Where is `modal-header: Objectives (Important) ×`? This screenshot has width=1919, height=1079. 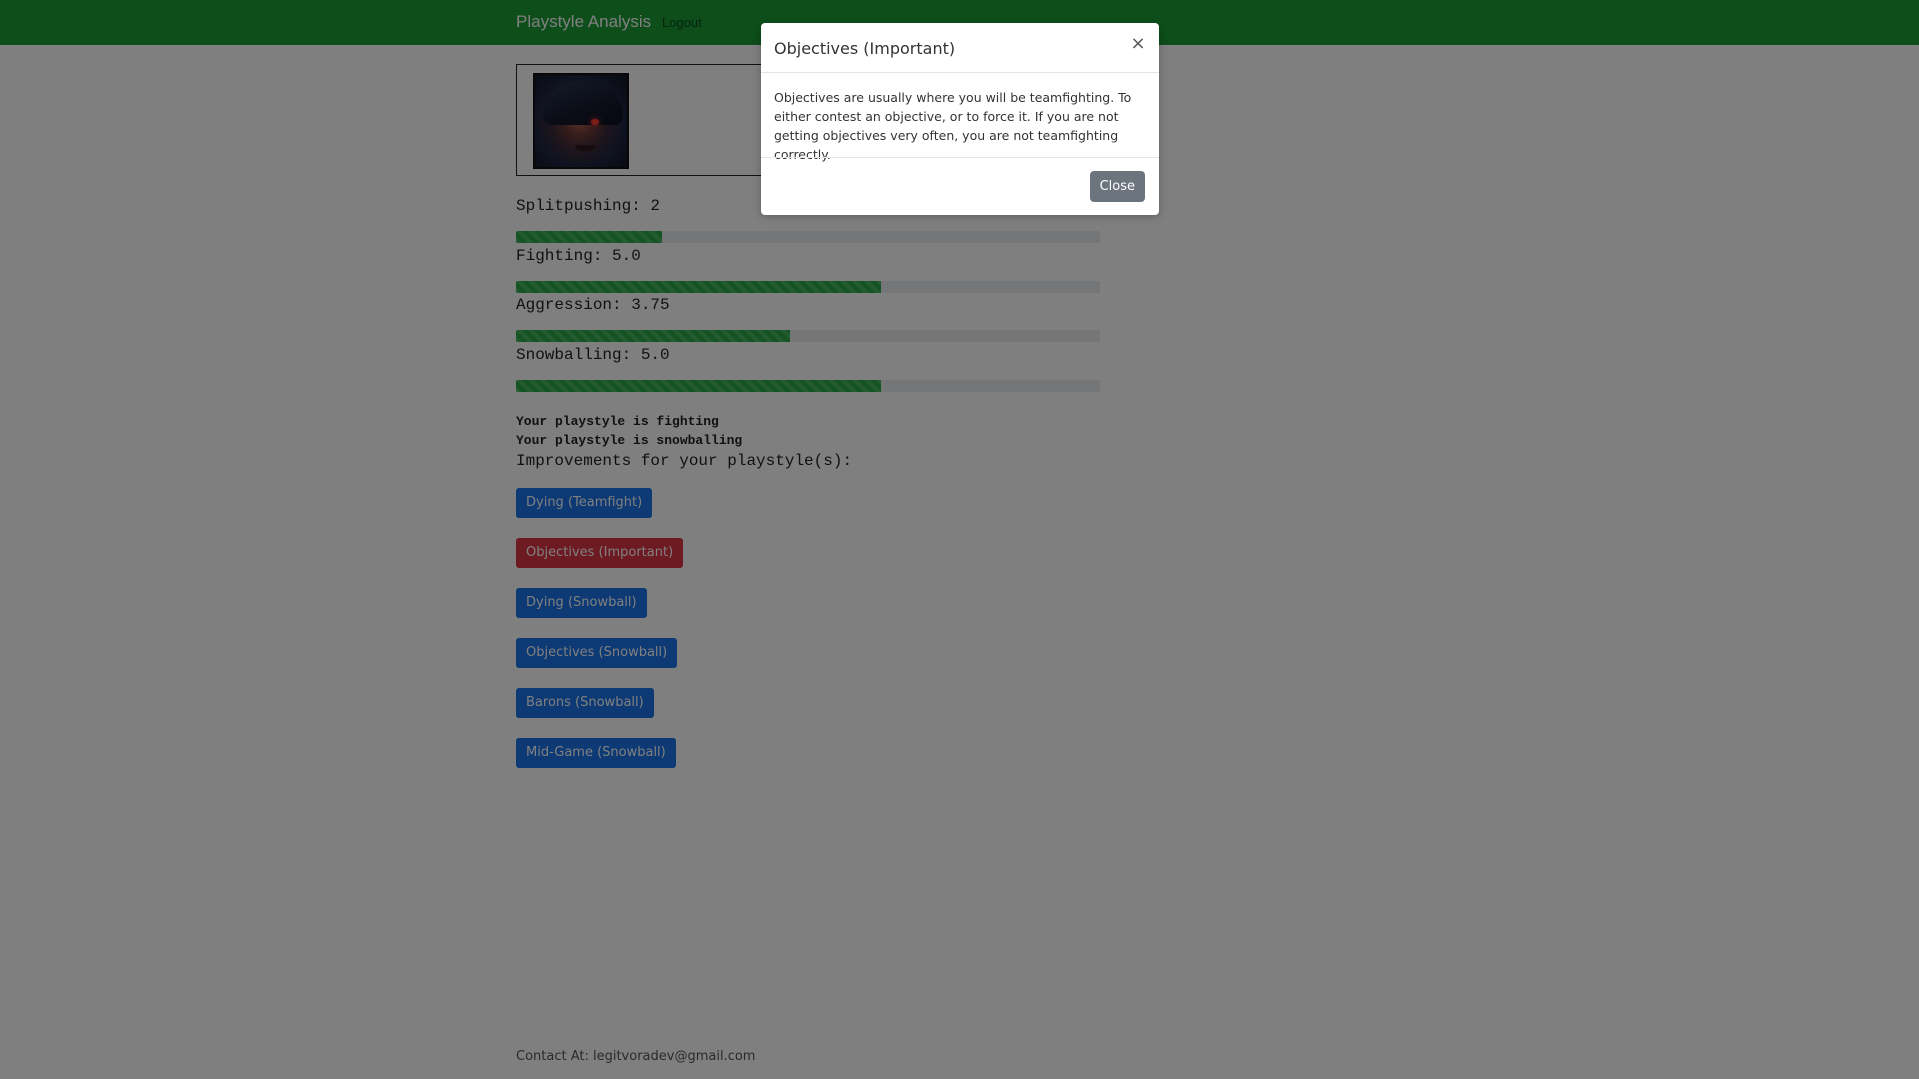
modal-header: Objectives (Important) × is located at coordinates (960, 48).